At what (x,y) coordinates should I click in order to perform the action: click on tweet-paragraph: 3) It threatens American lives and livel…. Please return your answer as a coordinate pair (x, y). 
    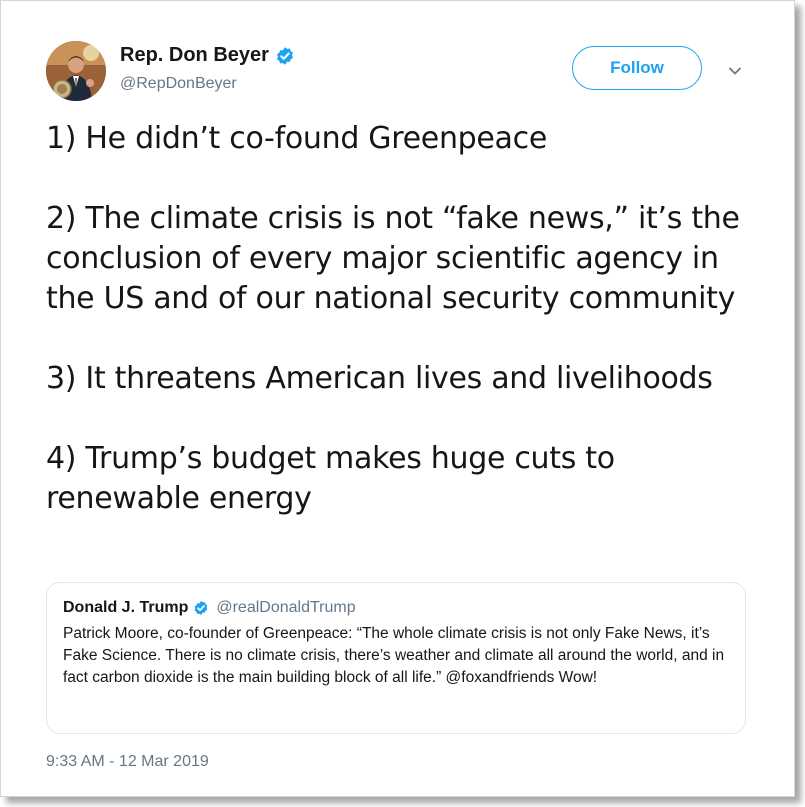
    Looking at the image, I should click on (379, 378).